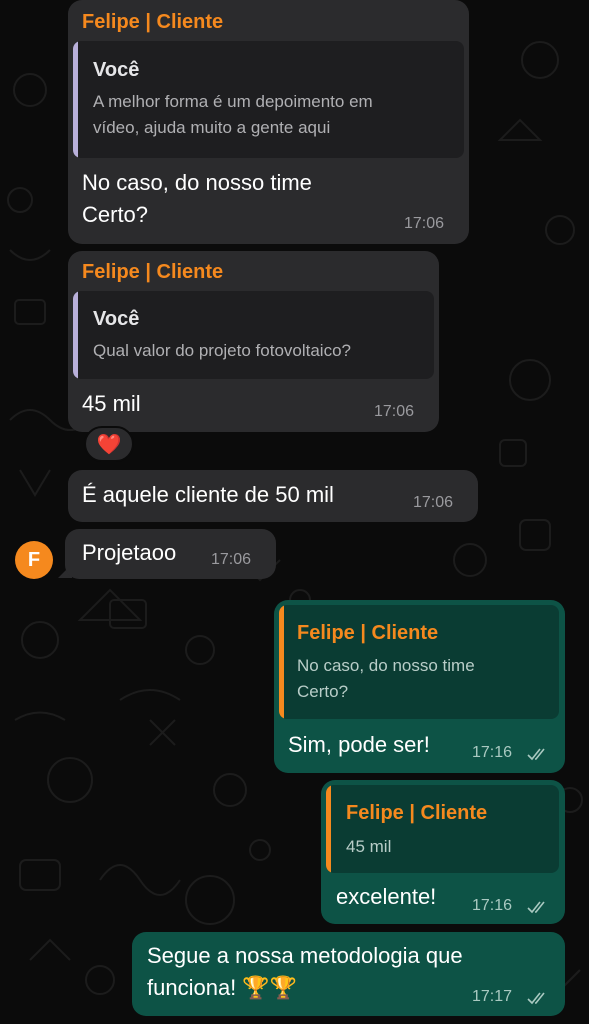 Image resolution: width=589 pixels, height=1024 pixels. I want to click on quote-text-line: No caso, do nosso time, so click(386, 665).